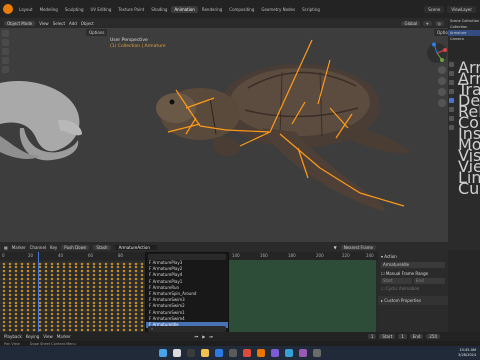 The width and height of the screenshot is (480, 360). What do you see at coordinates (442, 92) in the screenshot?
I see `camera-view-icon` at bounding box center [442, 92].